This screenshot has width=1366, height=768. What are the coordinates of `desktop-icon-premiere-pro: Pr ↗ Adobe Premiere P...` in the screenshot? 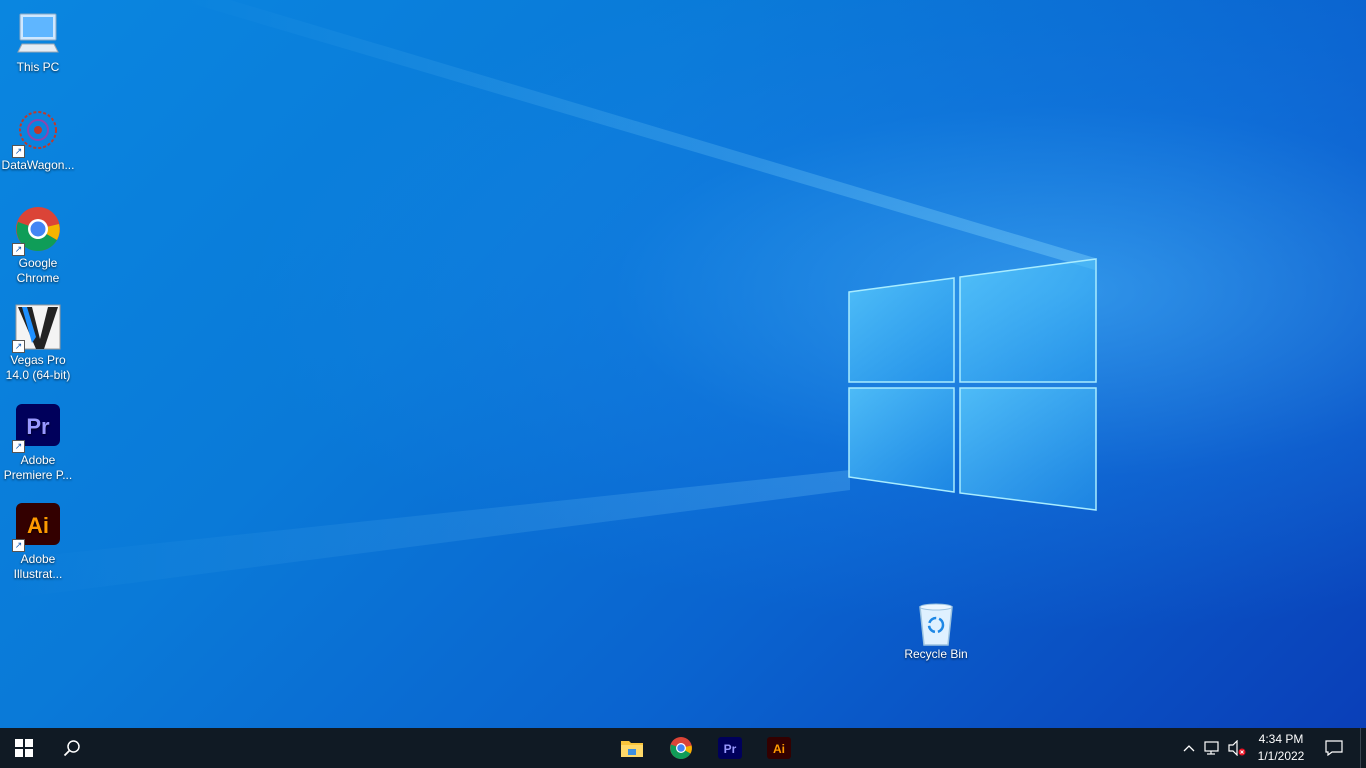 It's located at (38, 443).